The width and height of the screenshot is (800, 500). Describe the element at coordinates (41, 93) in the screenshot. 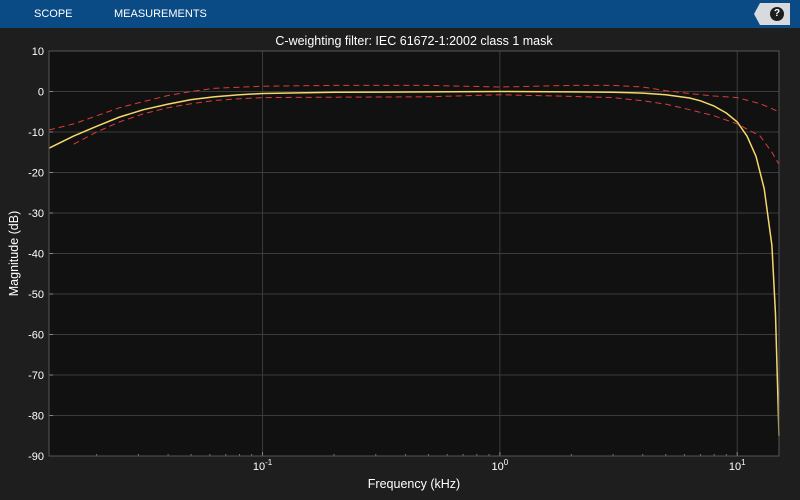

I see `y-tick-label: 0` at that location.